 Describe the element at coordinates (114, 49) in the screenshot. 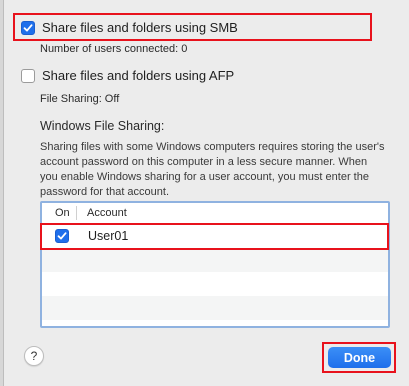

I see `smb-status: Number of users connected: 0` at that location.